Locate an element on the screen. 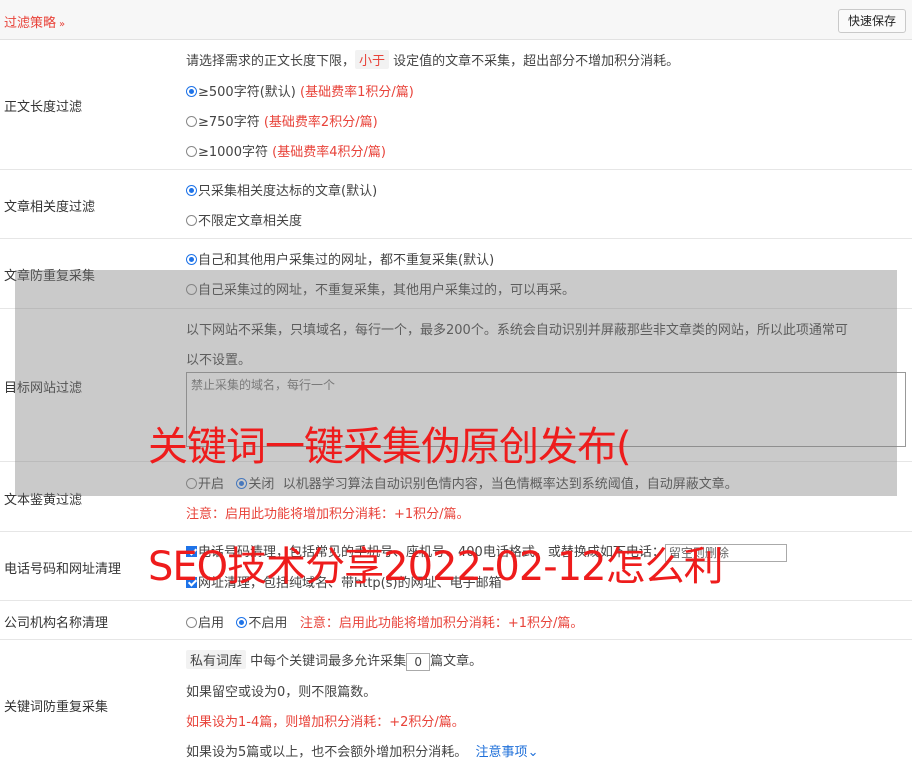  line-text: 中每个关键词最多允许采集 is located at coordinates (326, 661).